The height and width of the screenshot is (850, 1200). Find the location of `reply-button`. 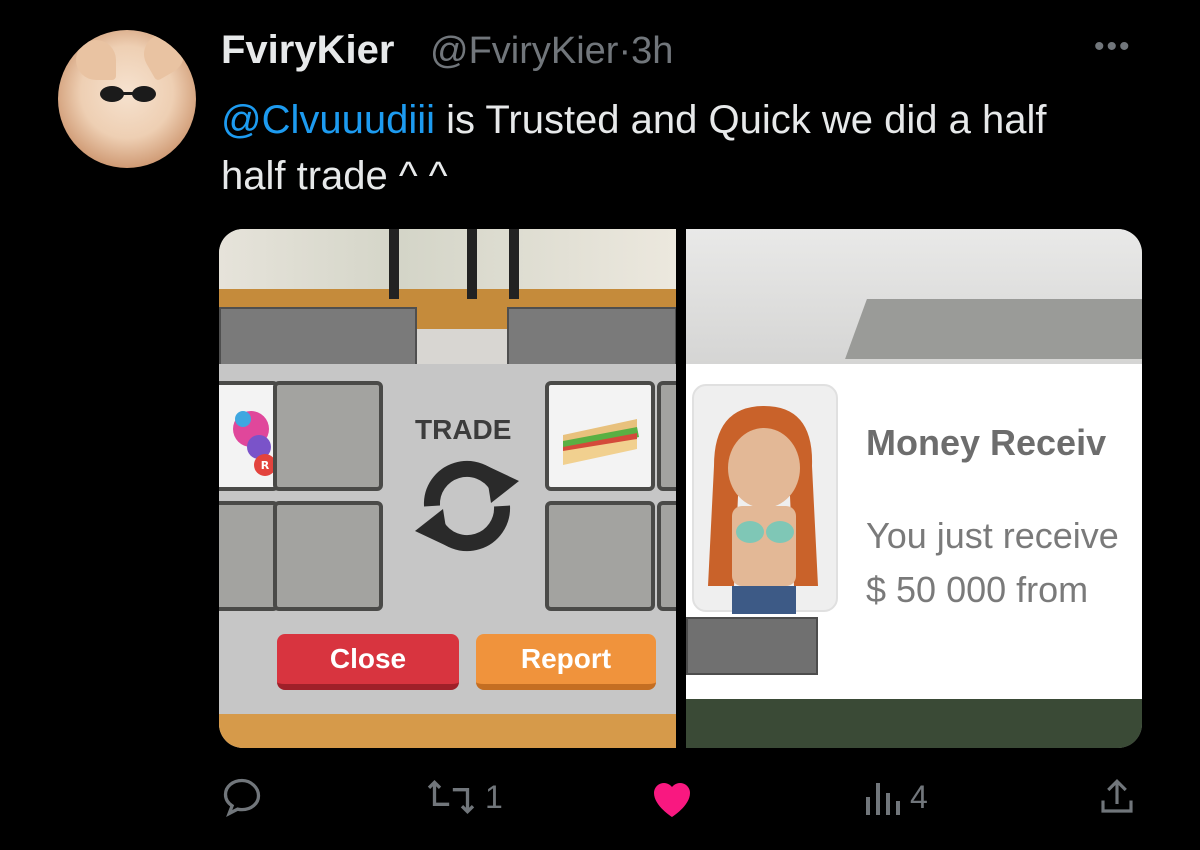

reply-button is located at coordinates (242, 797).